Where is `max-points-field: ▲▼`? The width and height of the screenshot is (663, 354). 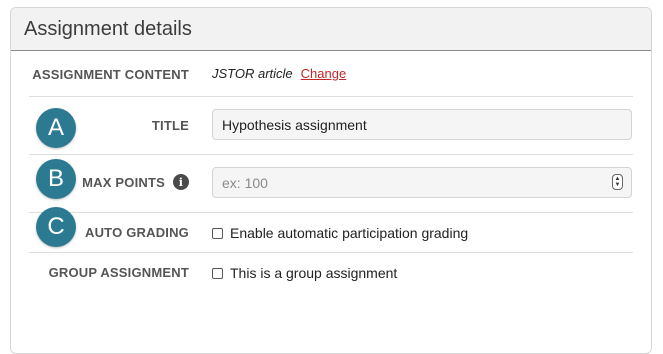 max-points-field: ▲▼ is located at coordinates (422, 182).